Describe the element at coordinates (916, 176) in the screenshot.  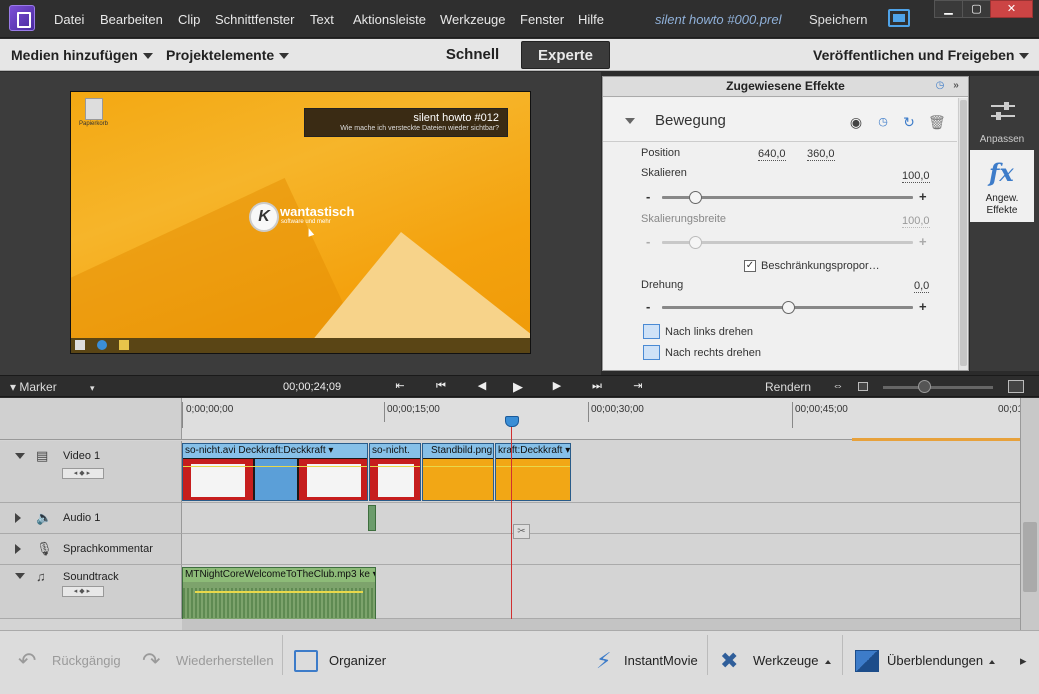
I see `scale-value: 100,0` at that location.